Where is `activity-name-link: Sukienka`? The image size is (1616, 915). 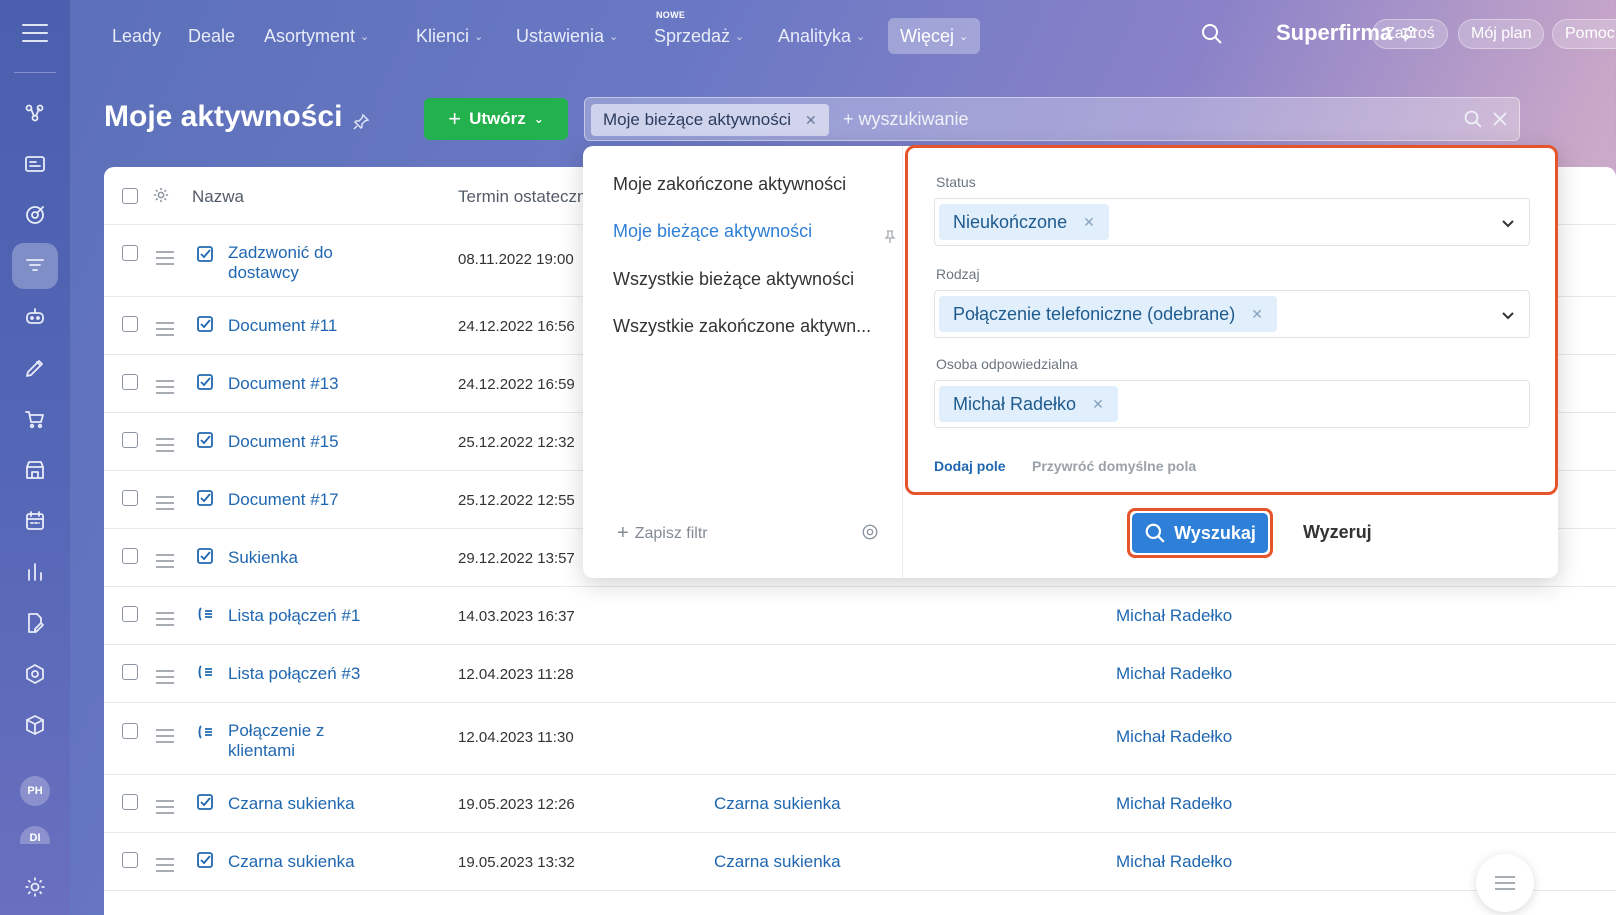 activity-name-link: Sukienka is located at coordinates (303, 558).